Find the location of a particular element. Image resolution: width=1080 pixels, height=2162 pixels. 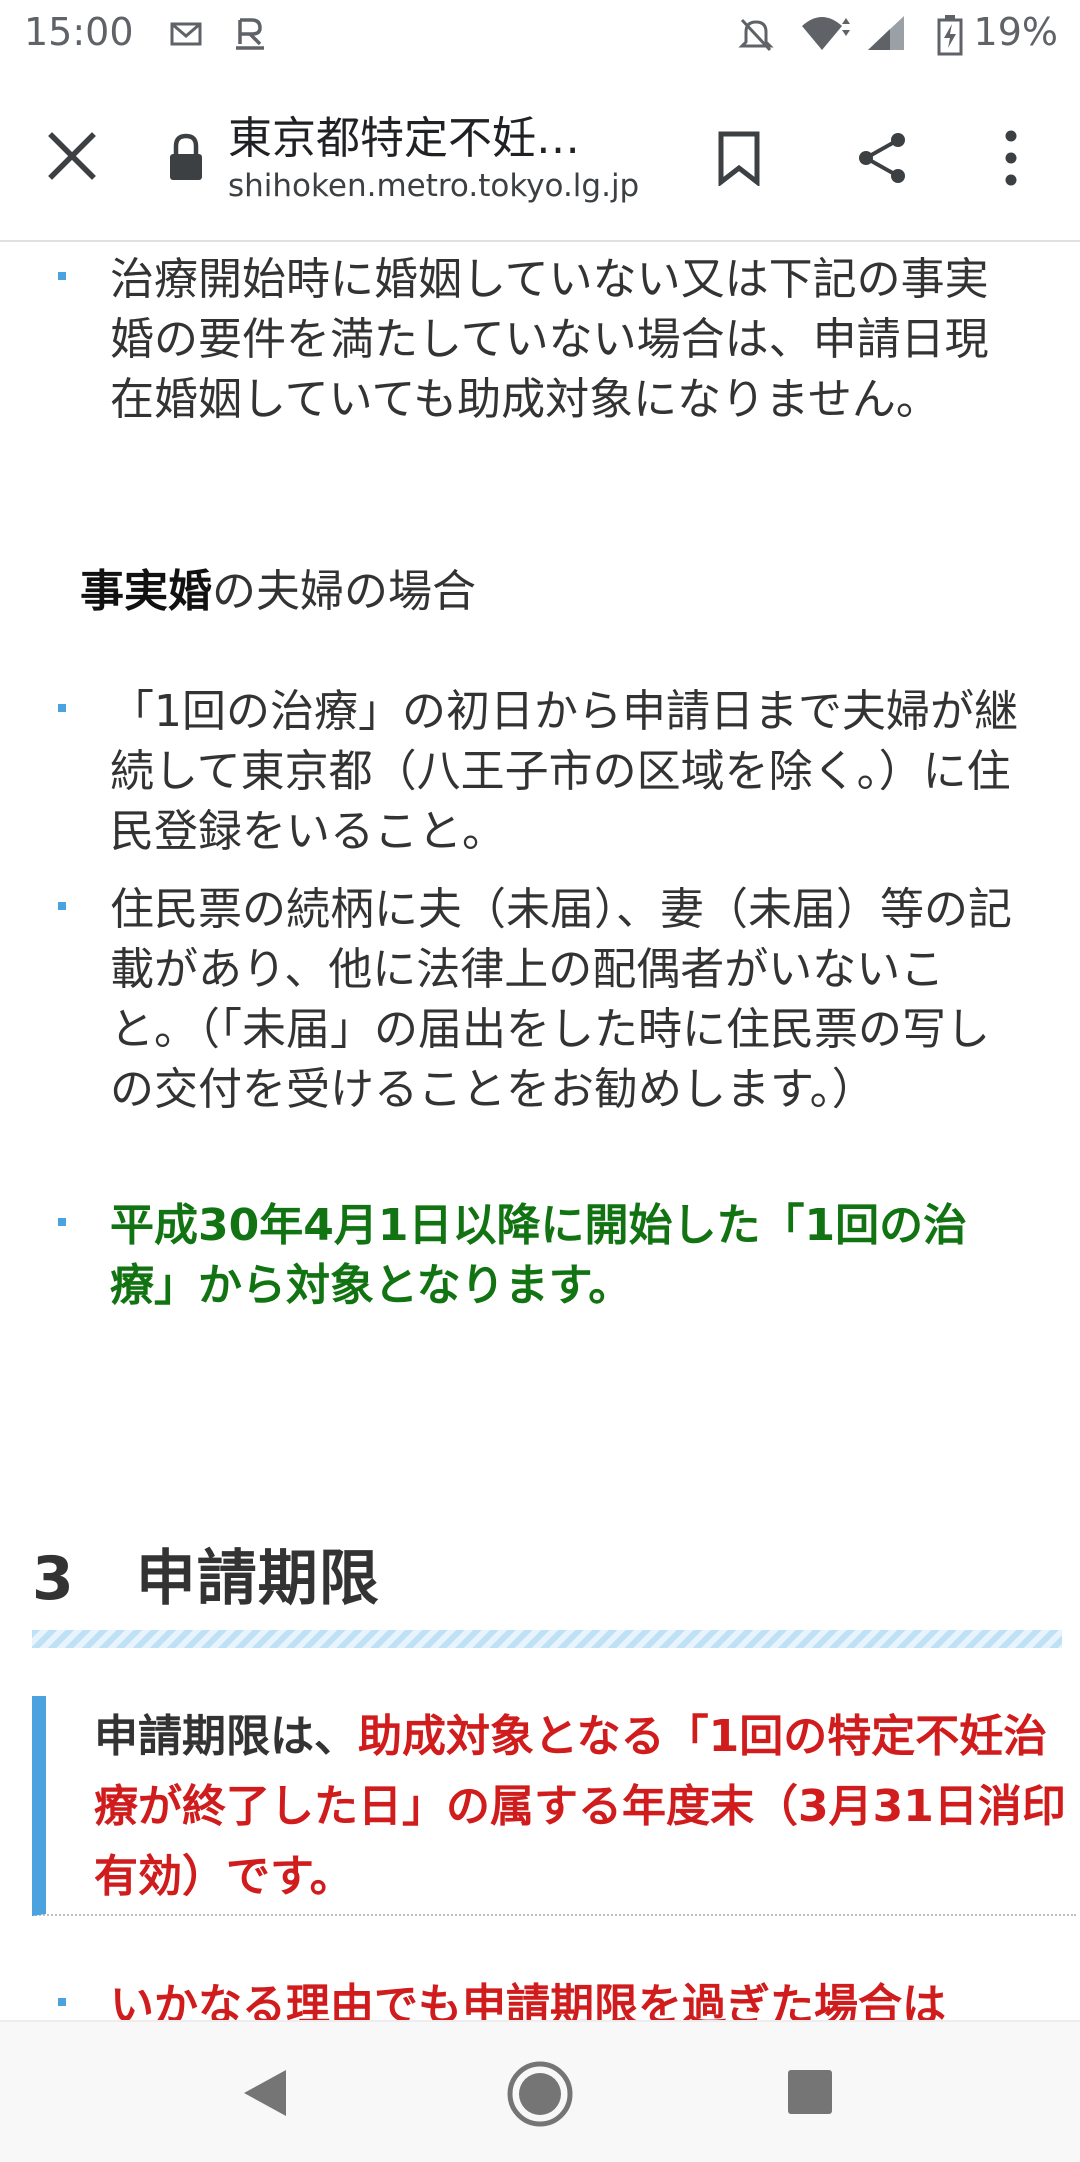

status-time: 15:00 is located at coordinates (79, 32).